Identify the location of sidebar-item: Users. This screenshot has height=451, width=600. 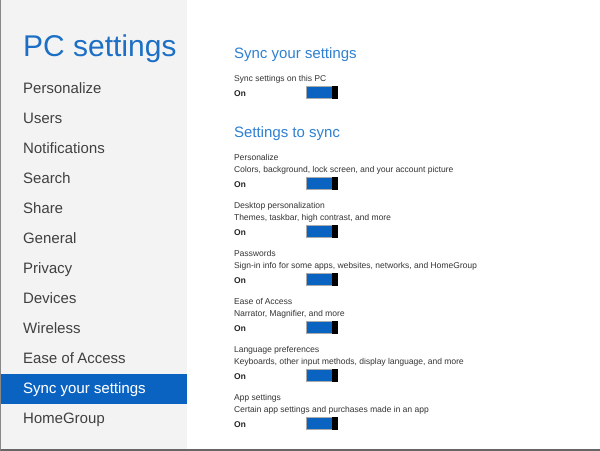
(94, 119).